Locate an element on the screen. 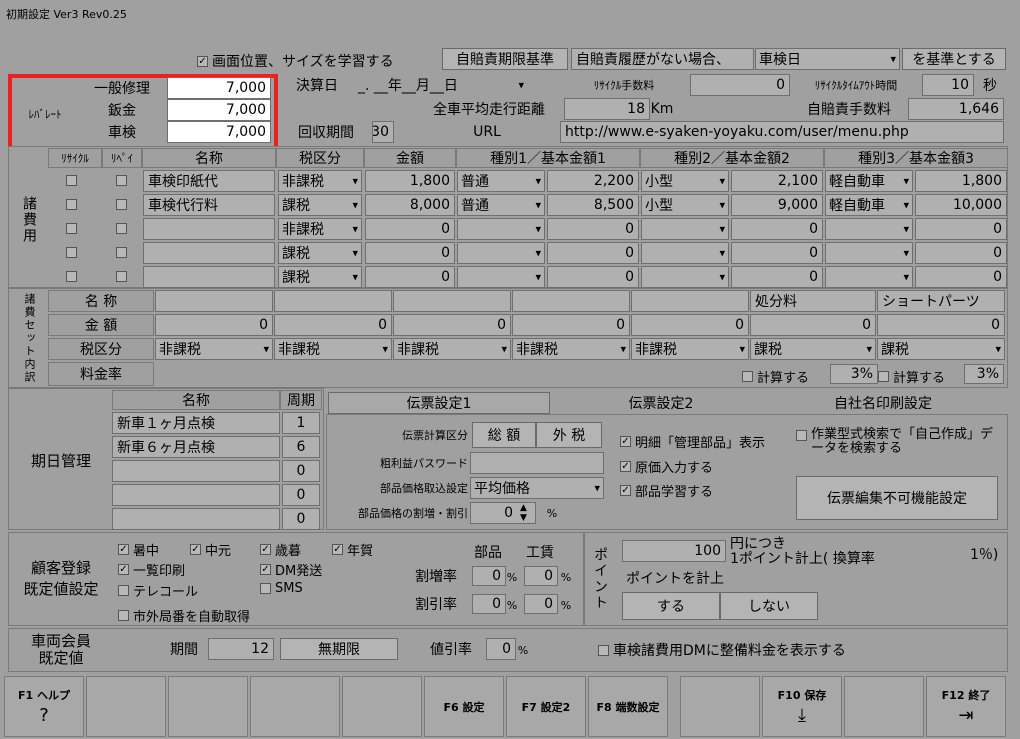 Image resolution: width=1020 pixels, height=739 pixels. up-parts-input: 0 is located at coordinates (489, 576).